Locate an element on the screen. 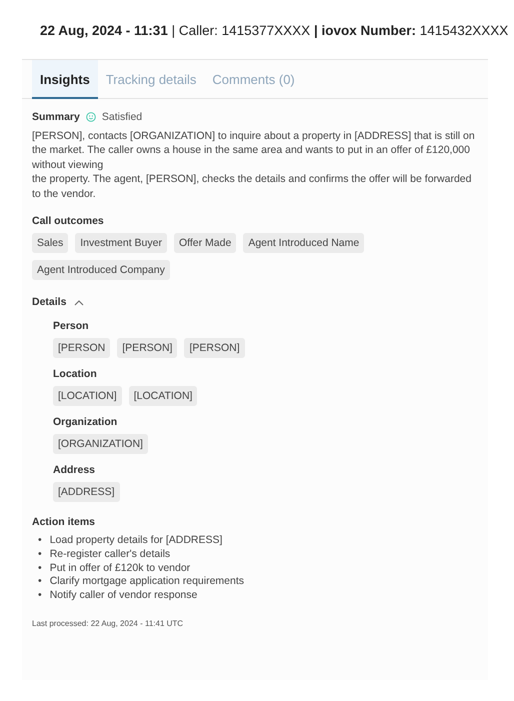 This screenshot has height=701, width=514. section-title: Action items is located at coordinates (64, 522).